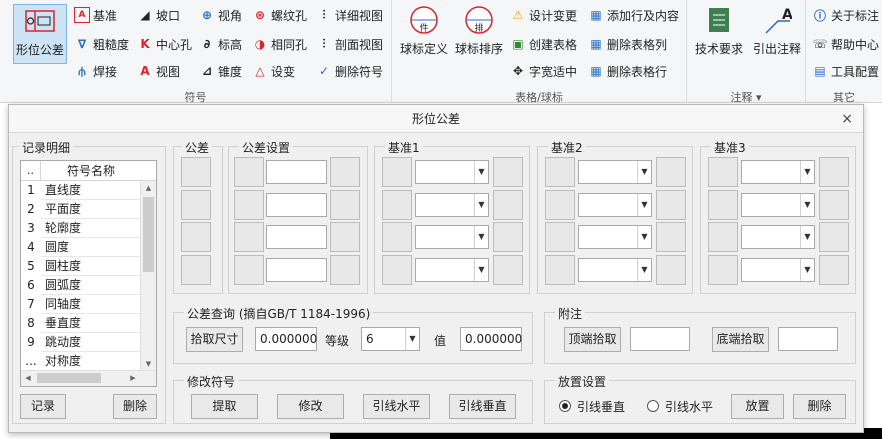 This screenshot has width=882, height=439. Describe the element at coordinates (845, 71) in the screenshot. I see `ribbon-item-tool-config: ▤ 工具配置` at that location.